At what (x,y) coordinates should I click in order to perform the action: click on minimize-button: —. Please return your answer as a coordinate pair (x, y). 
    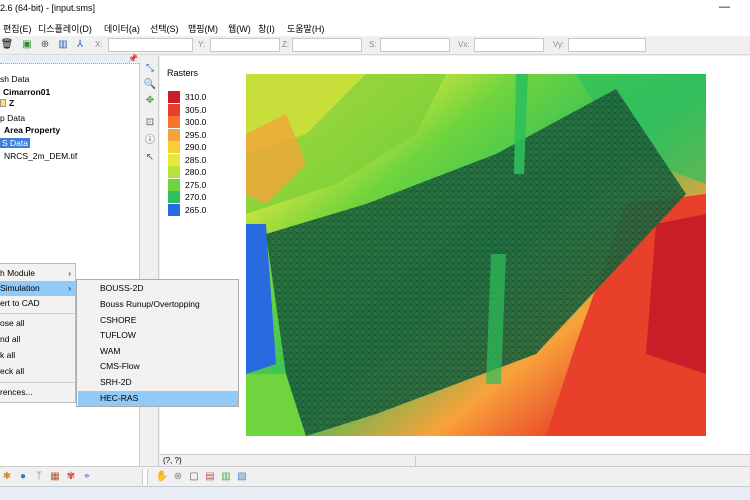
    Looking at the image, I should click on (724, 7).